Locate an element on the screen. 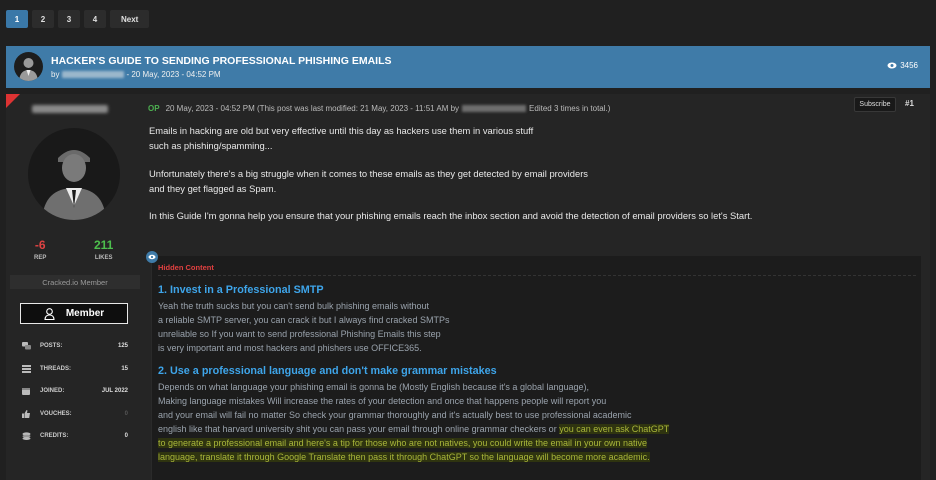 The height and width of the screenshot is (480, 936). thread-date: - 20 May, 2023 - 04:52 PM is located at coordinates (173, 74).